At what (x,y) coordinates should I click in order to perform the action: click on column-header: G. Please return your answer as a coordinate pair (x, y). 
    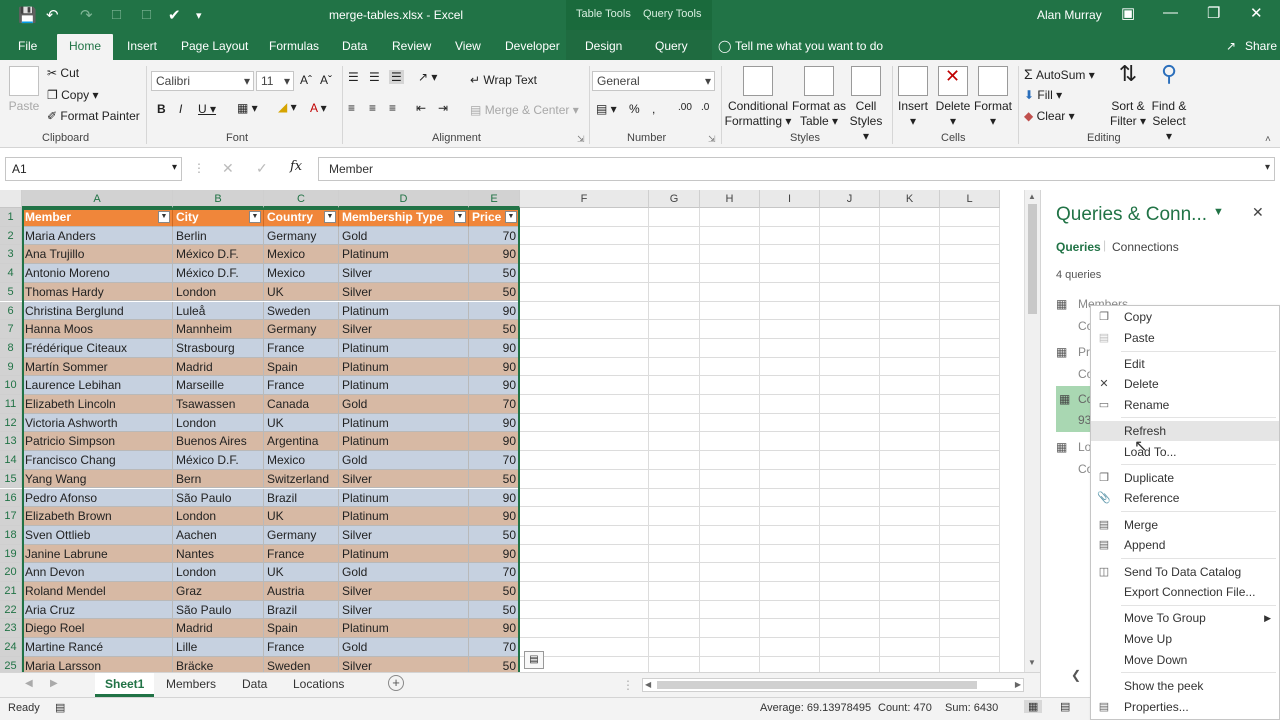
    Looking at the image, I should click on (674, 199).